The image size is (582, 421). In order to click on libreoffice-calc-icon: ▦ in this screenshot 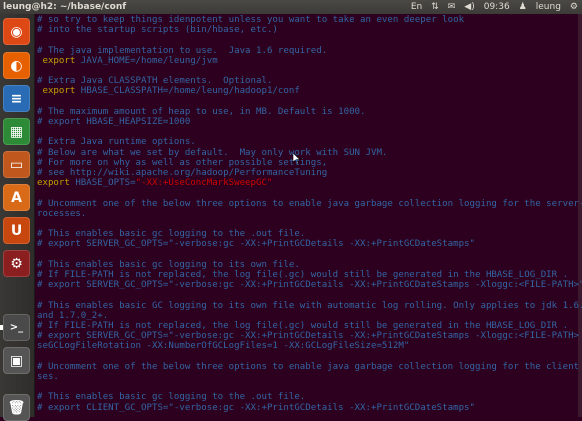, I will do `click(16, 131)`.